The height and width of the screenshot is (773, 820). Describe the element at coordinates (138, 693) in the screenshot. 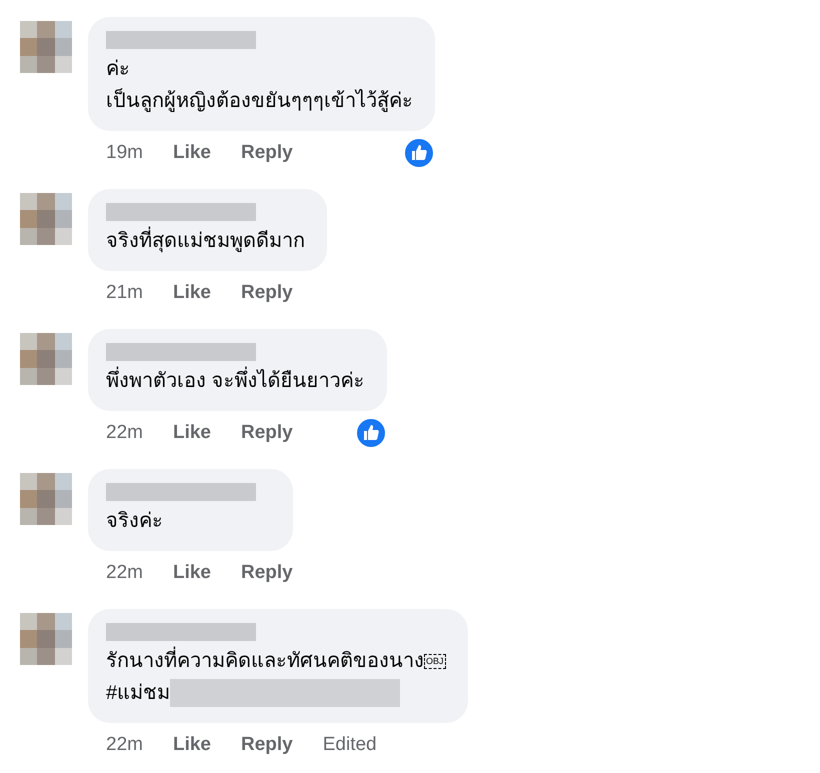

I see `comment-text: #แม่ชม` at that location.